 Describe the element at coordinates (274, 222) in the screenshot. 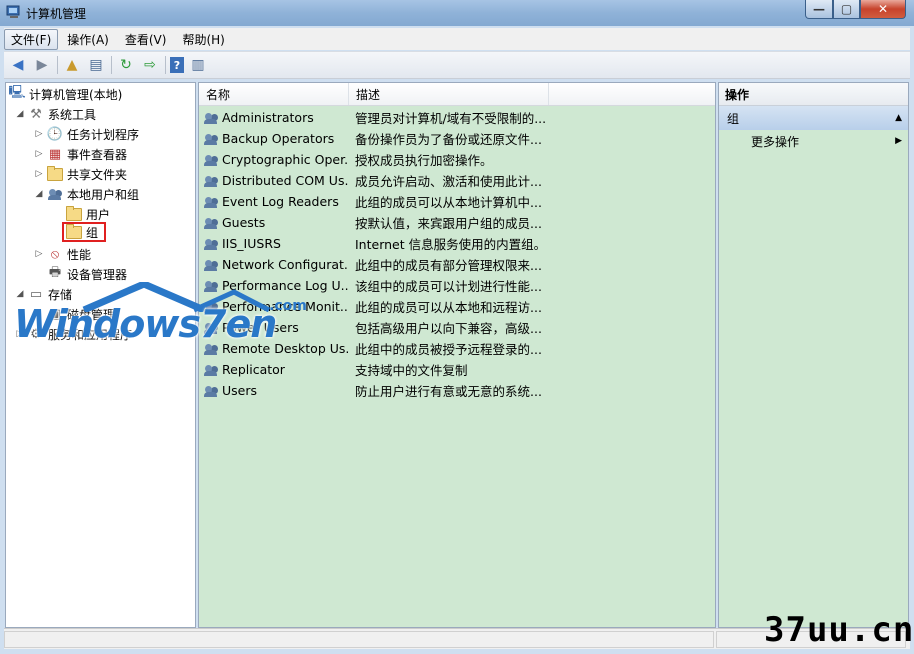

I see `group-name-cell: Guests` at that location.